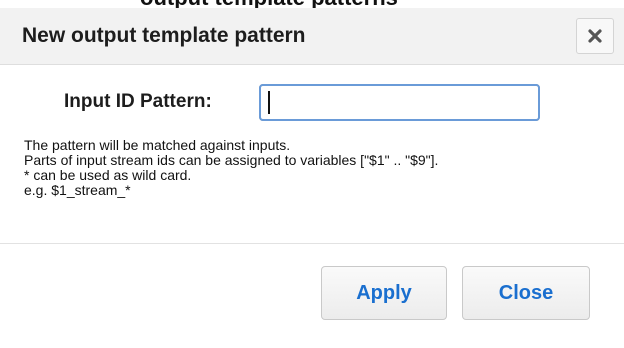 This screenshot has height=348, width=624. I want to click on input-id-pattern-field, so click(399, 102).